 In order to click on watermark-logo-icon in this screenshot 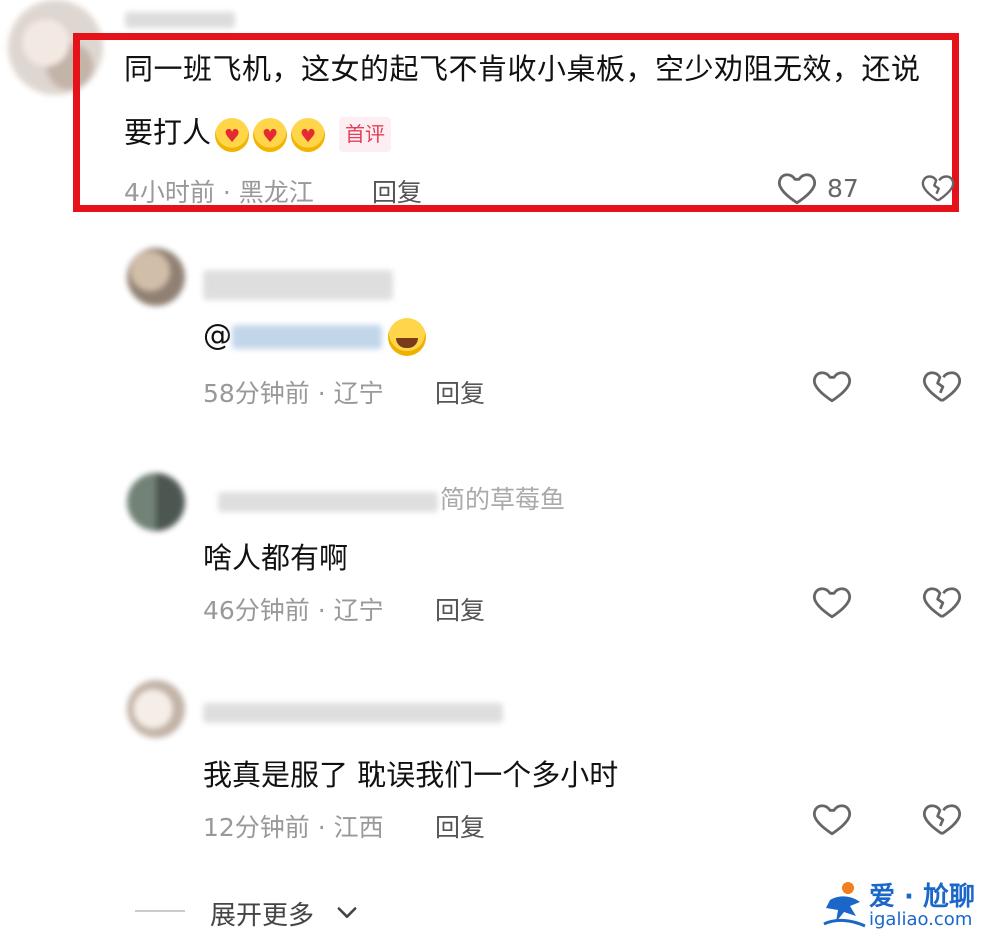, I will do `click(844, 904)`.